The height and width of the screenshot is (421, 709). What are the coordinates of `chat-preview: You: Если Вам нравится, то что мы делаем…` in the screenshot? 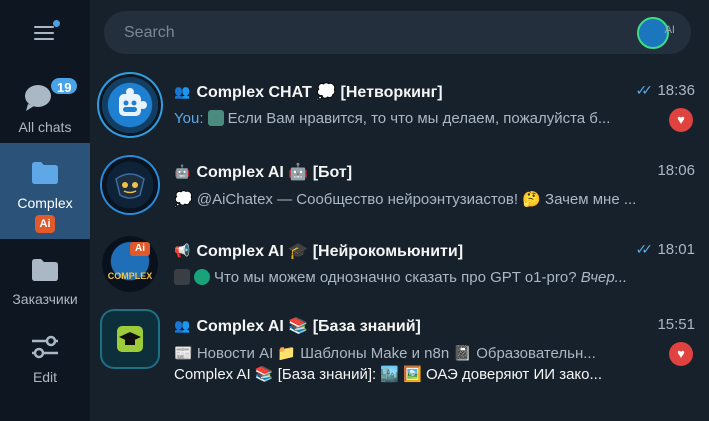 It's located at (417, 121).